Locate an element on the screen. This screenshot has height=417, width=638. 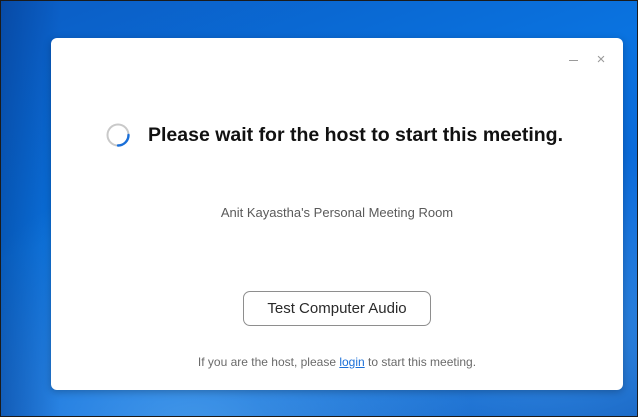
meeting-room-name: Anit Kayastha's Personal Meeting Room is located at coordinates (337, 212).